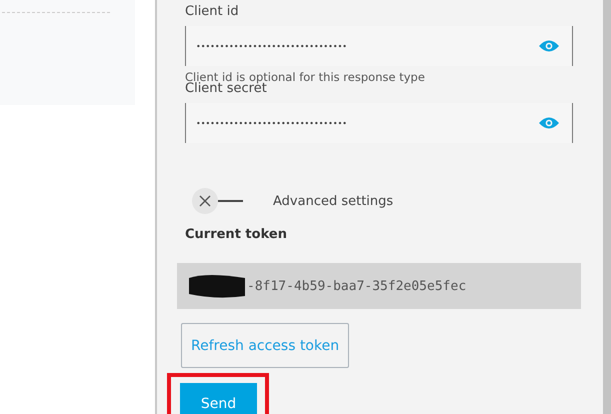 The image size is (611, 414). What do you see at coordinates (333, 201) in the screenshot?
I see `toggle-label: Advanced settings` at bounding box center [333, 201].